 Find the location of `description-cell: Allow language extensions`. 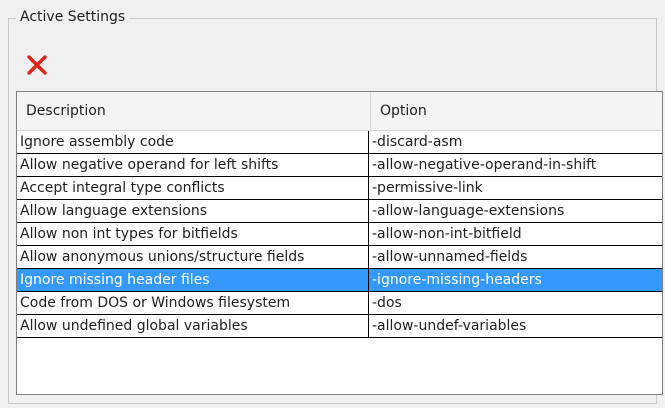

description-cell: Allow language extensions is located at coordinates (193, 211).